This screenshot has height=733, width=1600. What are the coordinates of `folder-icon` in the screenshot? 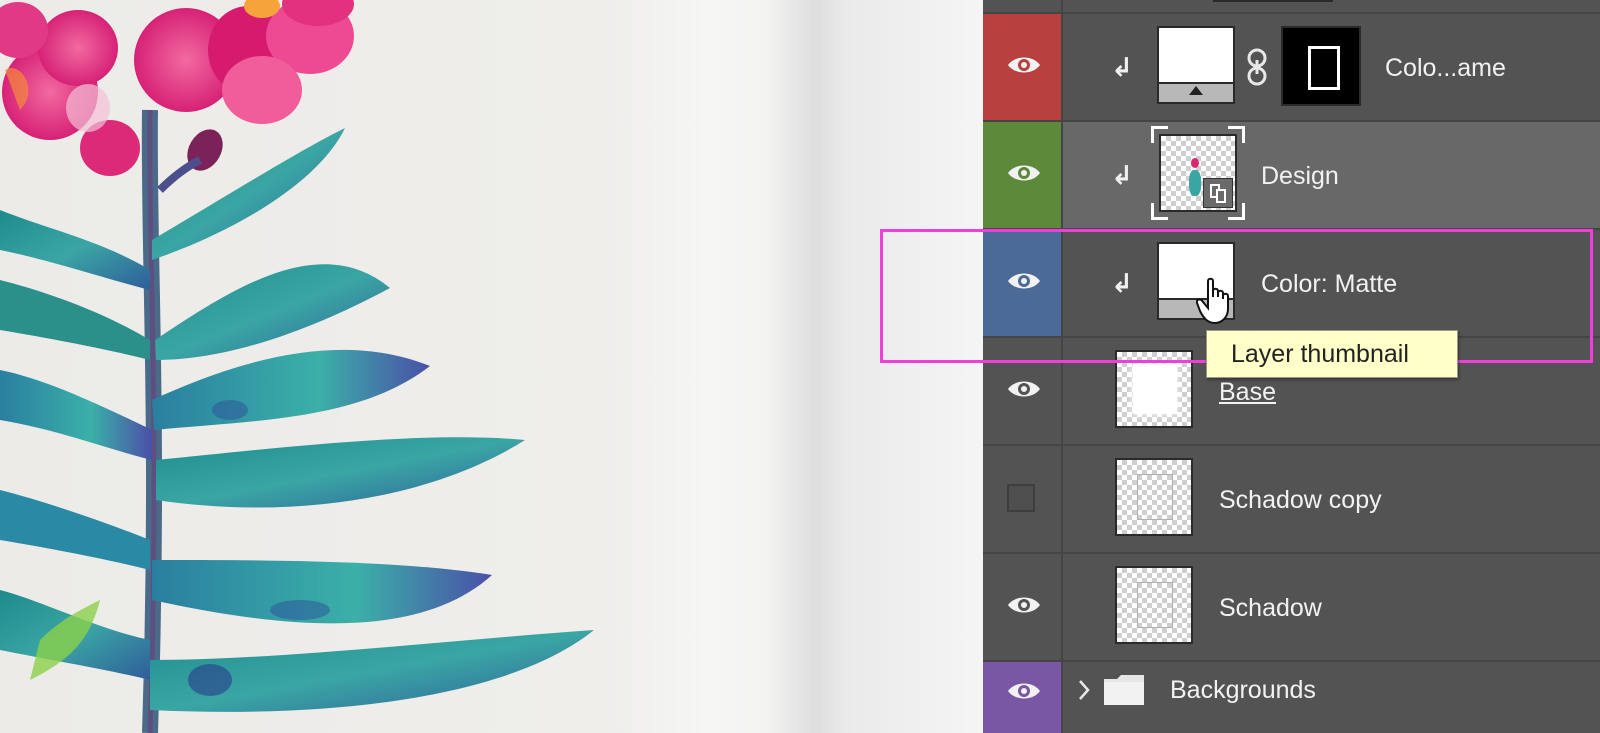 It's located at (1124, 690).